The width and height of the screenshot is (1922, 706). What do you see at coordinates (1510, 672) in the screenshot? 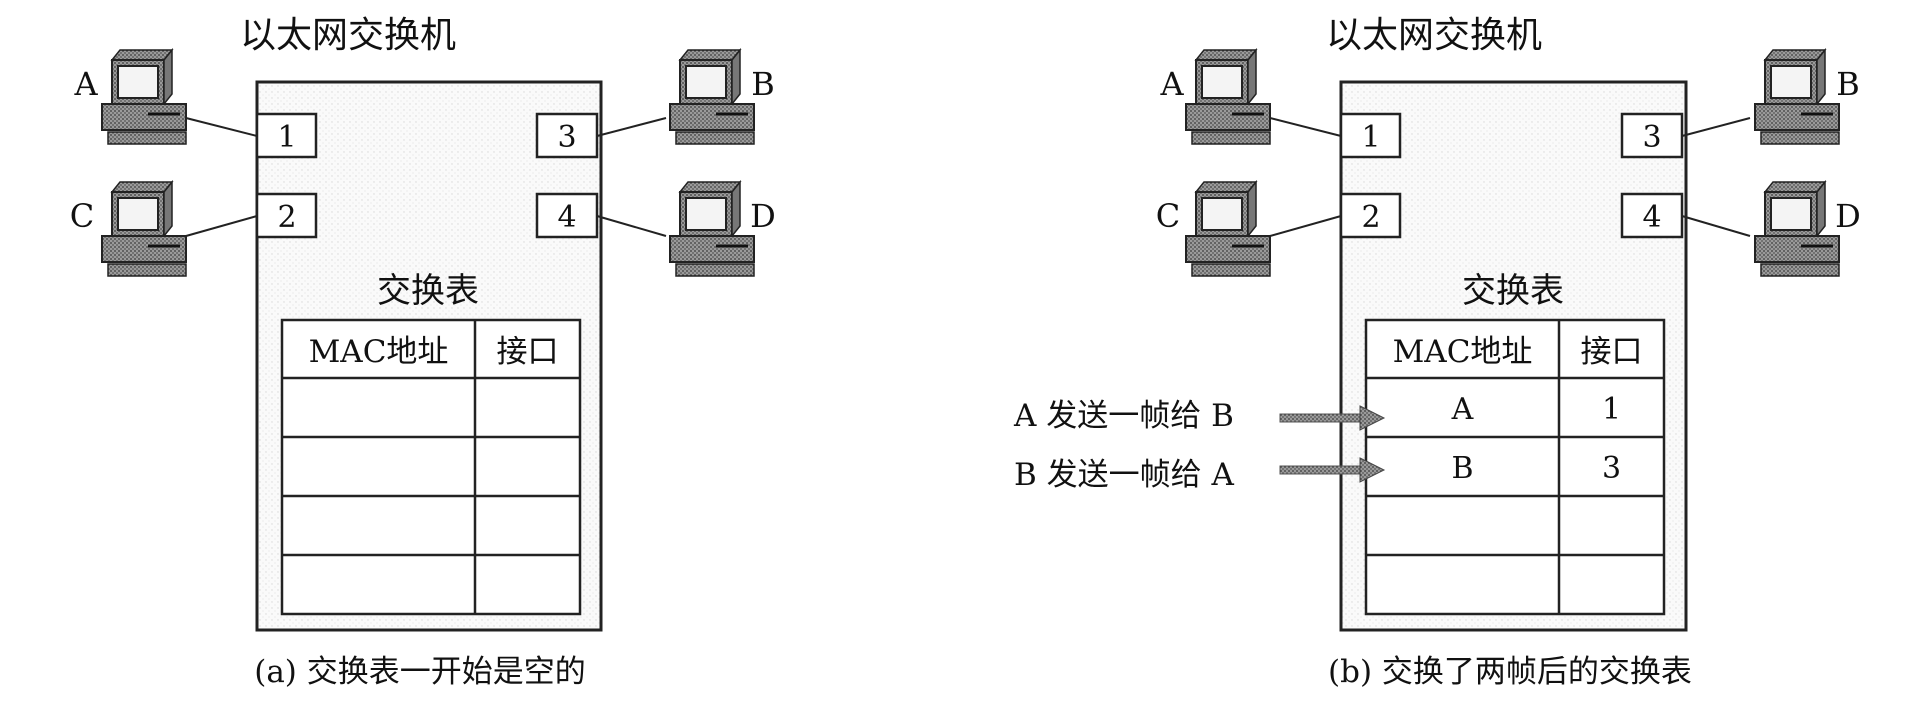
I see `caption: (b) 交换了两帧后的交换表` at bounding box center [1510, 672].